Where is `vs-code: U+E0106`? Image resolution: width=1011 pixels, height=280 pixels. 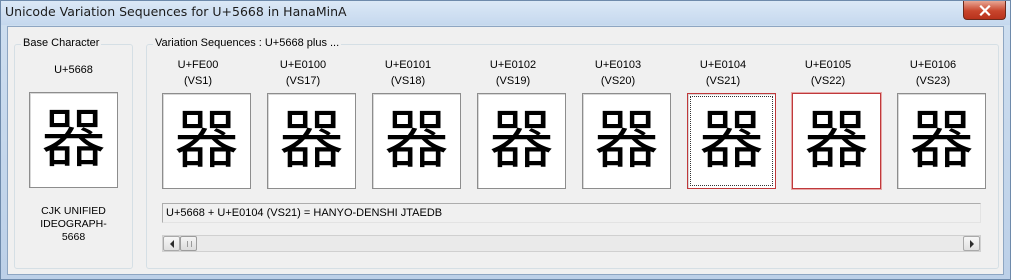
vs-code: U+E0106 is located at coordinates (933, 65).